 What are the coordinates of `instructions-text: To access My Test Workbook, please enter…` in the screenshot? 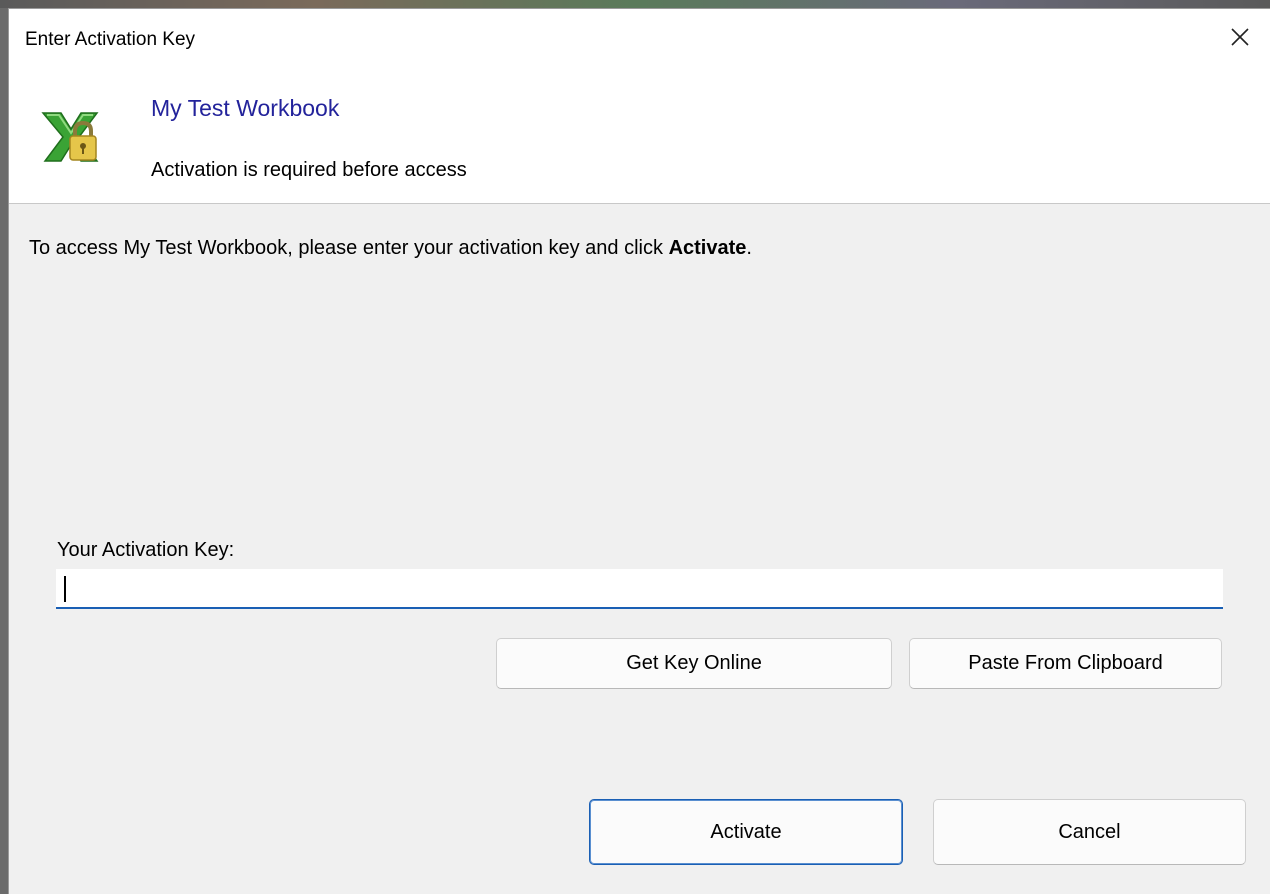 It's located at (390, 248).